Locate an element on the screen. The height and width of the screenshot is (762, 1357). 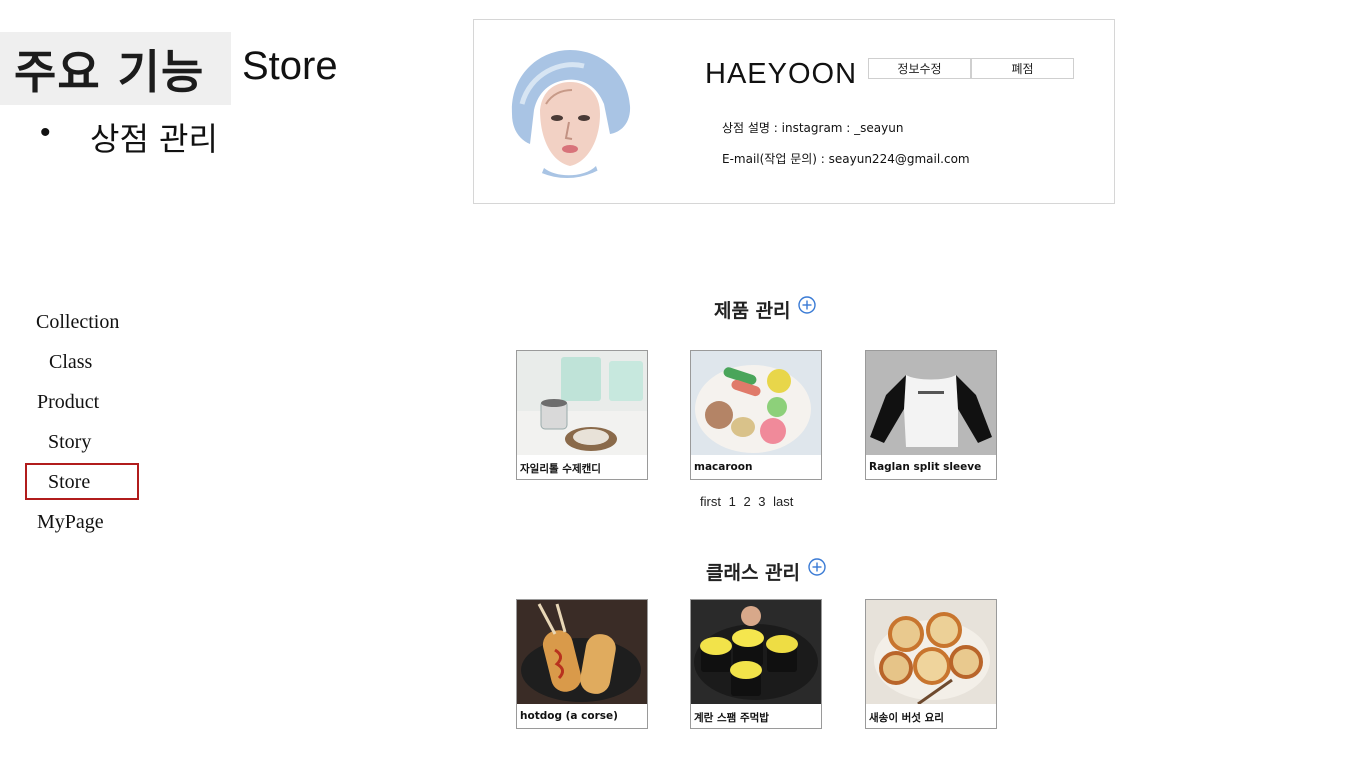
product-card: 자일리톨 수제캔디 is located at coordinates (582, 415).